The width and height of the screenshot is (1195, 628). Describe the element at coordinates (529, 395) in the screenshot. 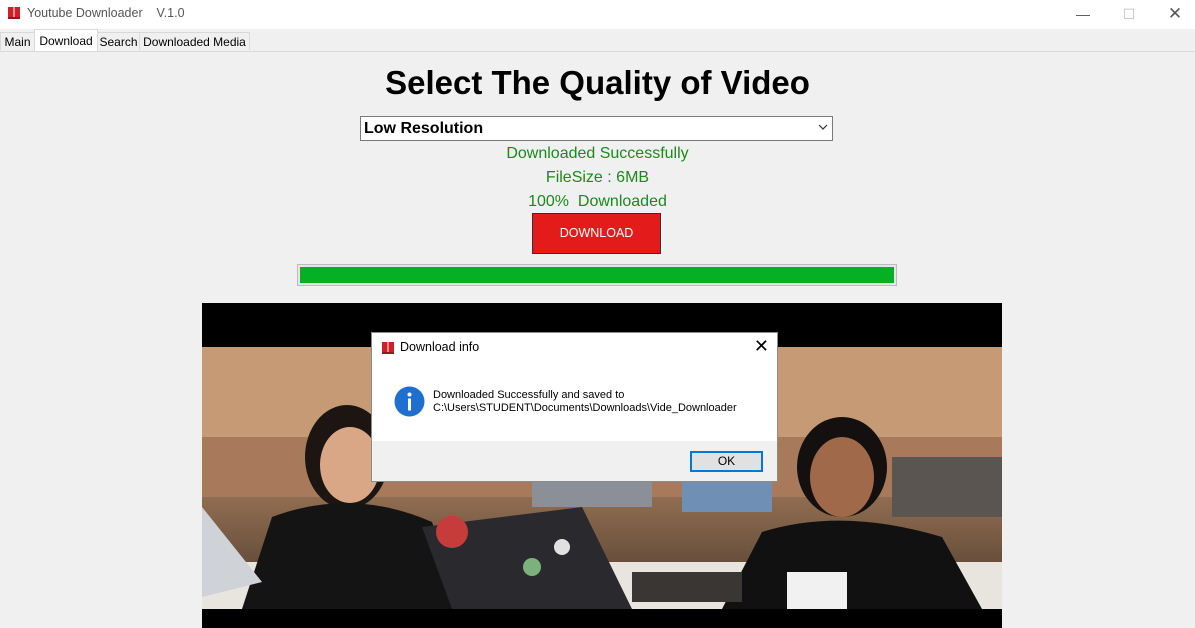

I see `dialog-message-line1: Downloaded Successfully and saved to` at that location.